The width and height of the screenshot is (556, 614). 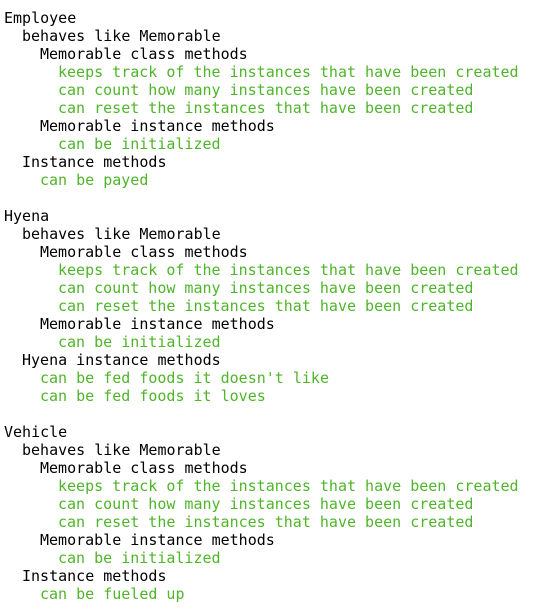 I want to click on test-group-line: Hyena instance methods, so click(x=121, y=360).